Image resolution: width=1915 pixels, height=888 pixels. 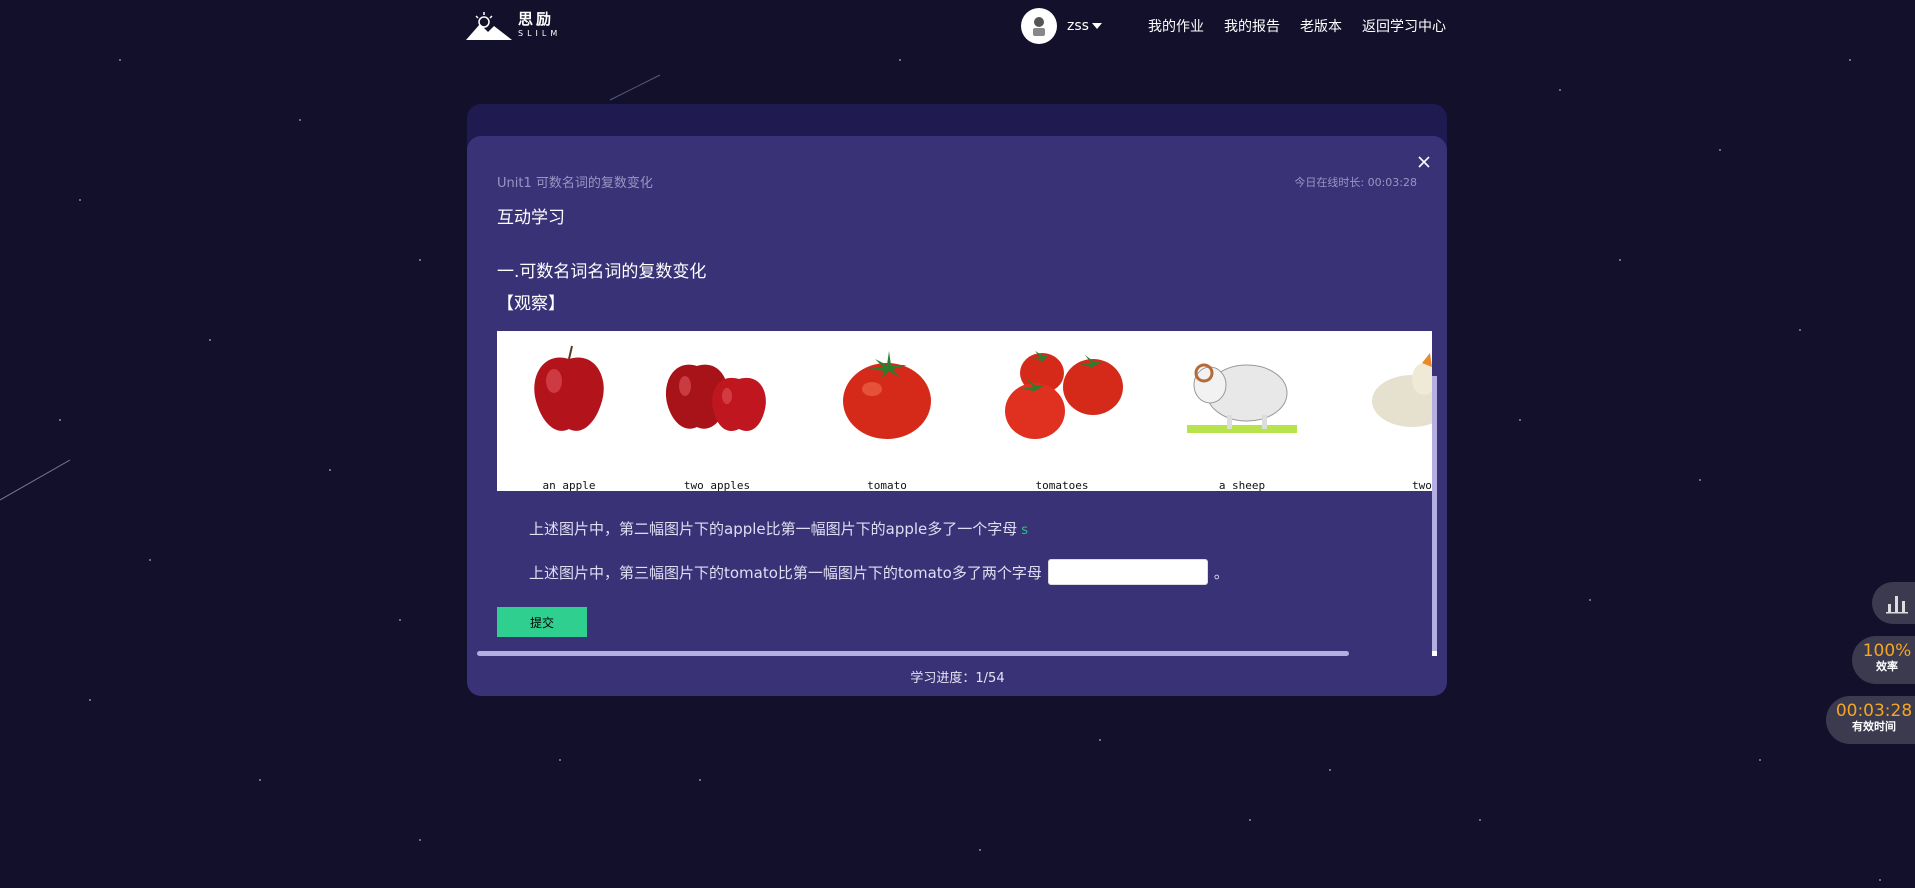 I want to click on sheep-image, so click(x=1242, y=398).